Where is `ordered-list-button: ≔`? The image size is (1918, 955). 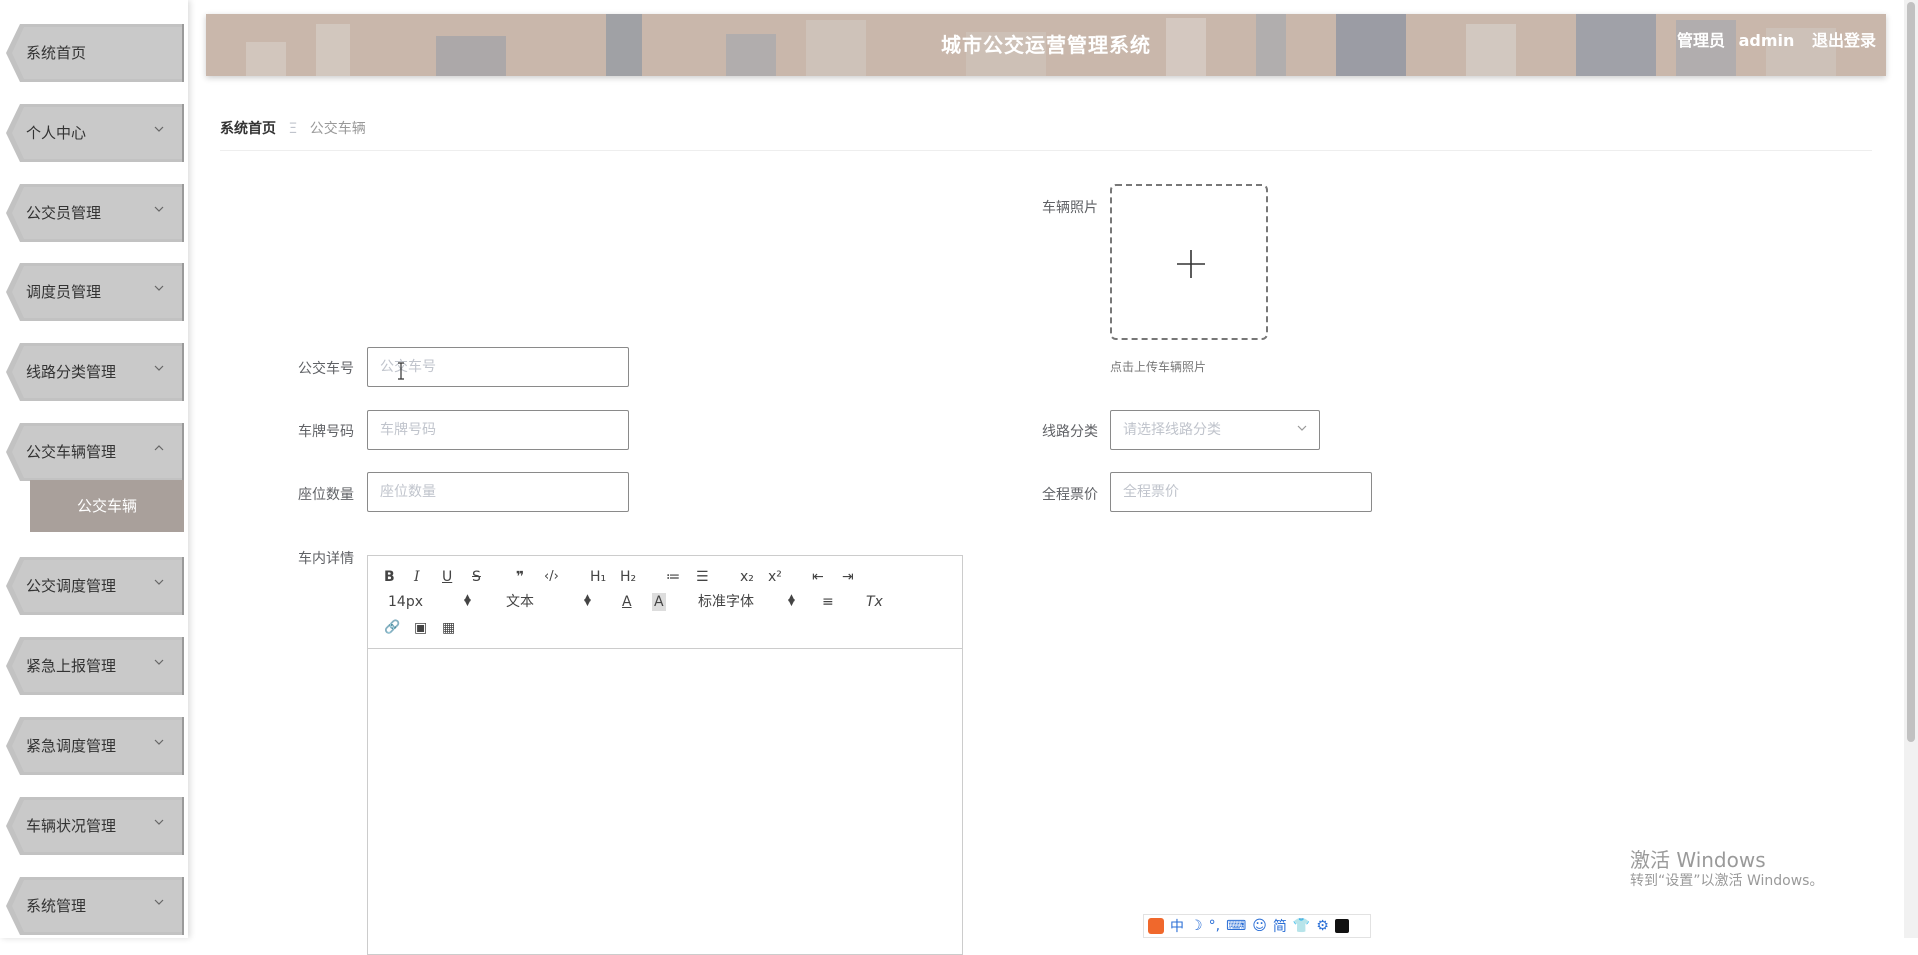 ordered-list-button: ≔ is located at coordinates (673, 577).